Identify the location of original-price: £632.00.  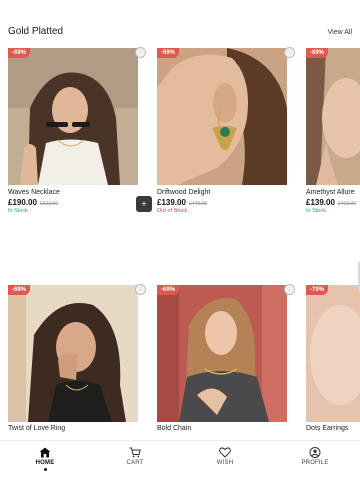
(48, 204).